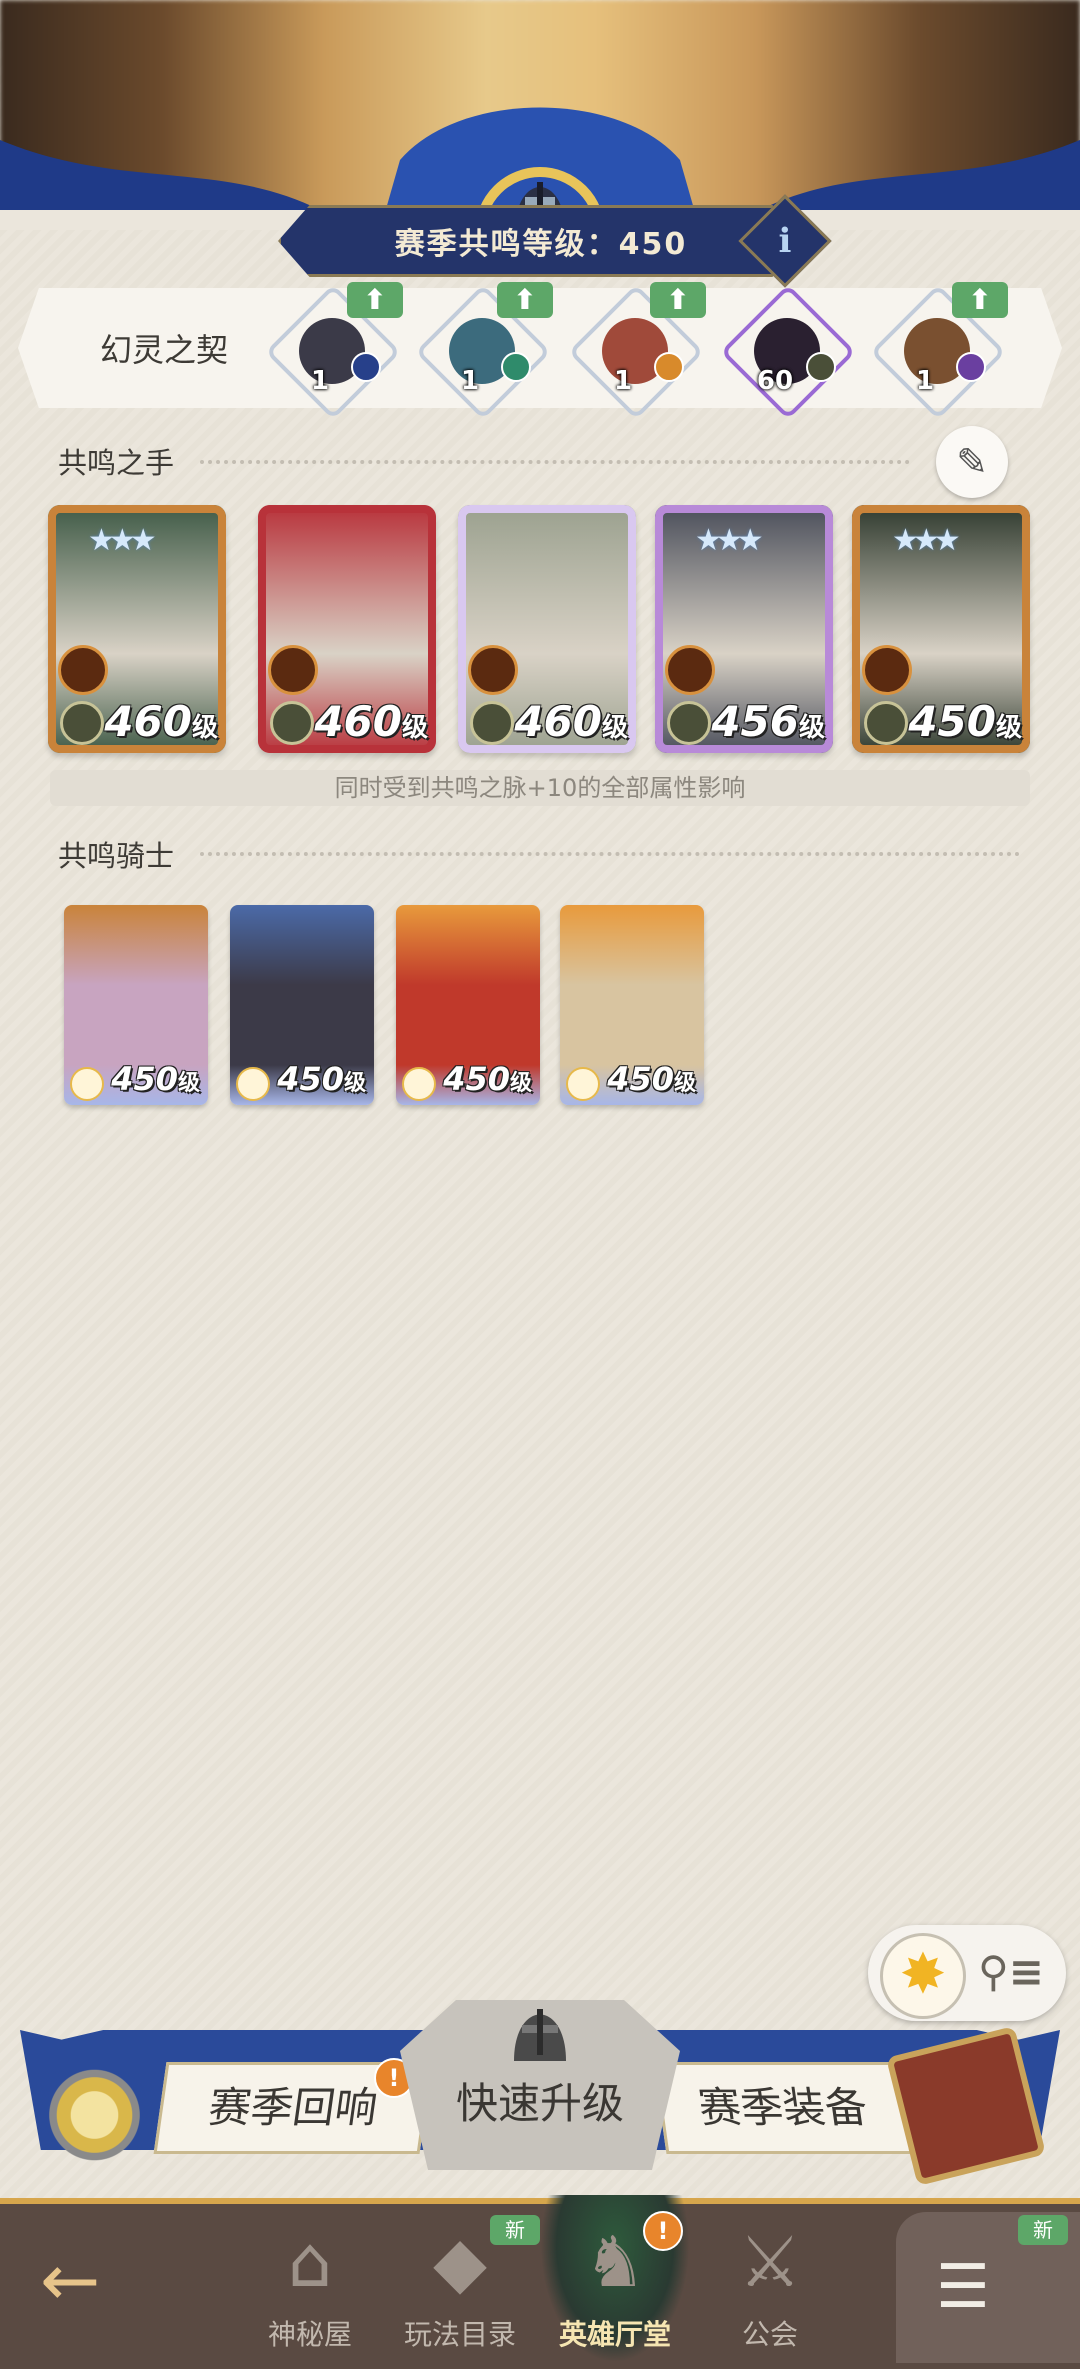 The image size is (1080, 2369). I want to click on hero-card: ★★★ 456级, so click(744, 629).